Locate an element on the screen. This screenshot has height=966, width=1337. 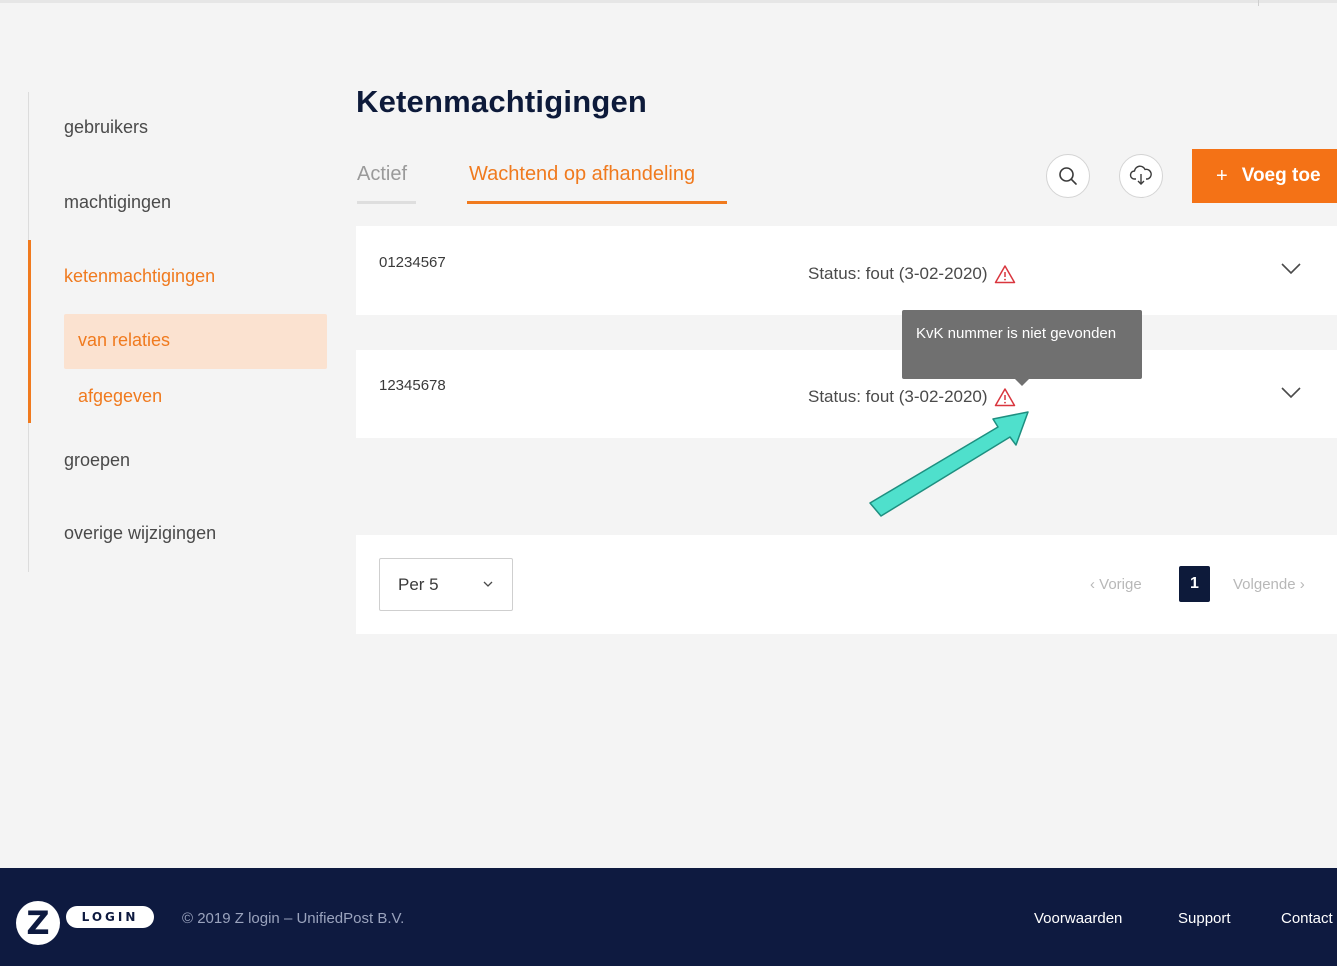
error-tooltip: KvK nummer is niet gevonden is located at coordinates (1022, 344).